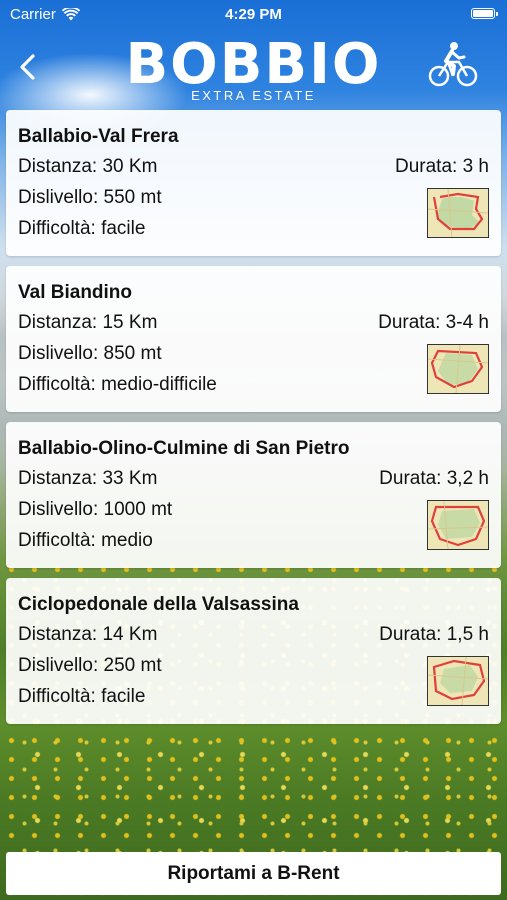 This screenshot has width=507, height=900. What do you see at coordinates (85, 540) in the screenshot?
I see `route-difficulty: Difficoltà: medio` at bounding box center [85, 540].